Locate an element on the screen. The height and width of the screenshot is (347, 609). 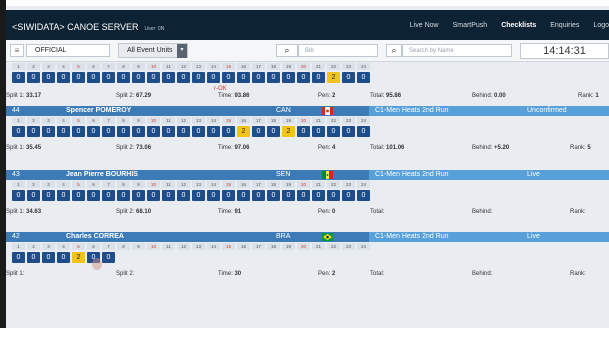
nav-smartpush: SmartPush is located at coordinates (470, 25).